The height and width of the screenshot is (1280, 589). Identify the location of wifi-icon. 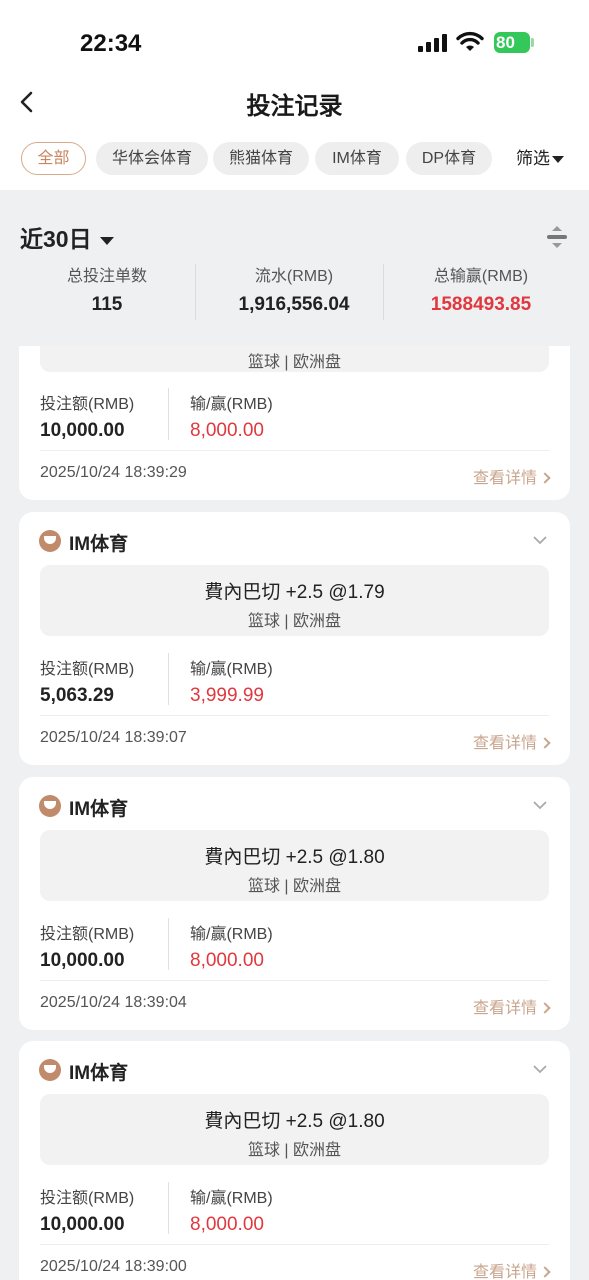
(470, 41).